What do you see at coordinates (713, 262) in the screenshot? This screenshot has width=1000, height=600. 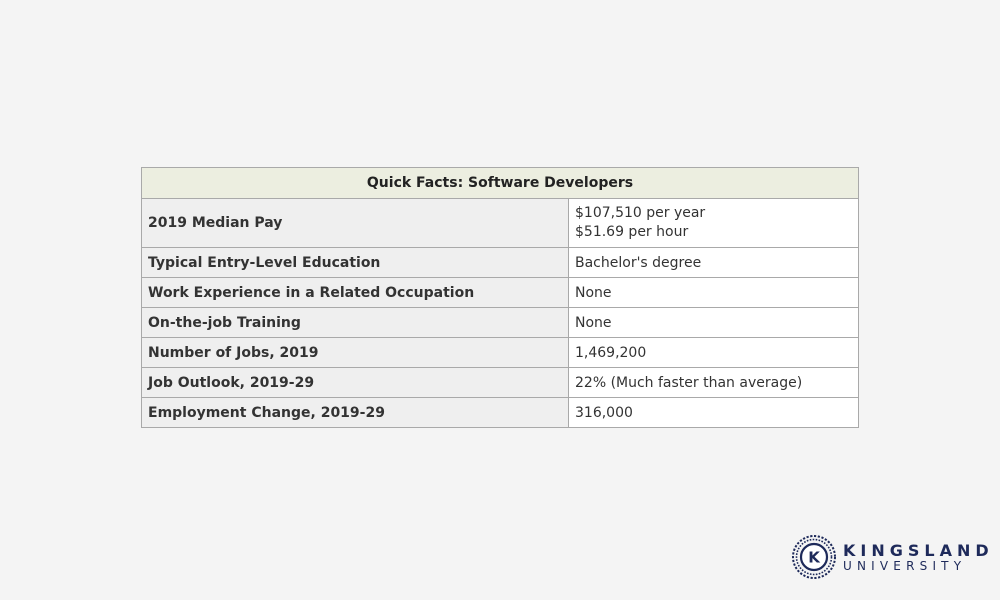 I see `row-value: Bachelor's degree` at bounding box center [713, 262].